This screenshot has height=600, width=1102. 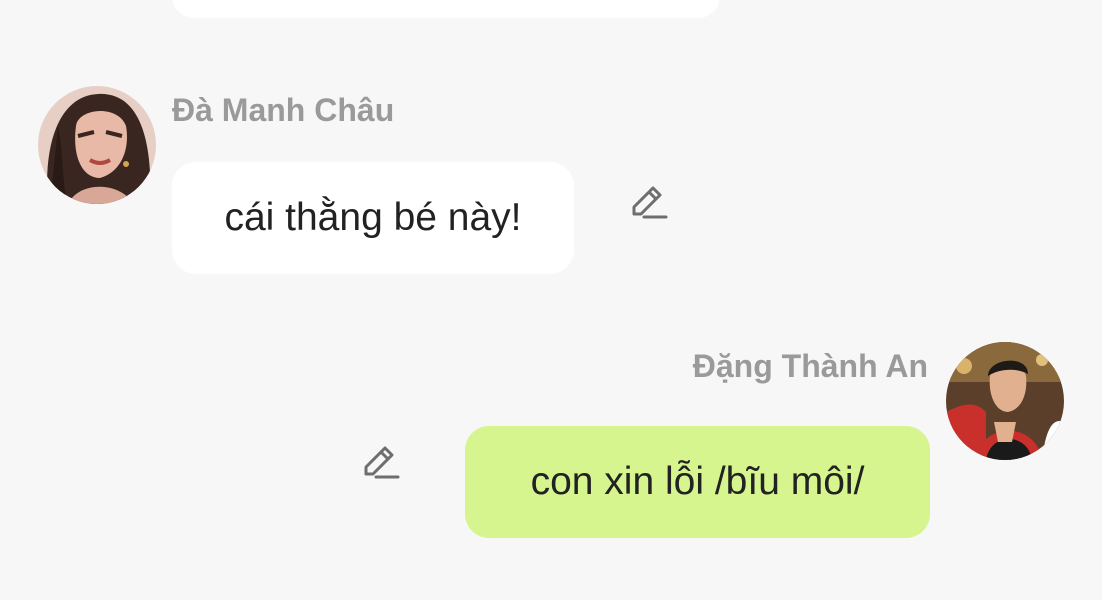 I want to click on message-text: con xin lỗi /bĩu môi/, so click(x=697, y=481).